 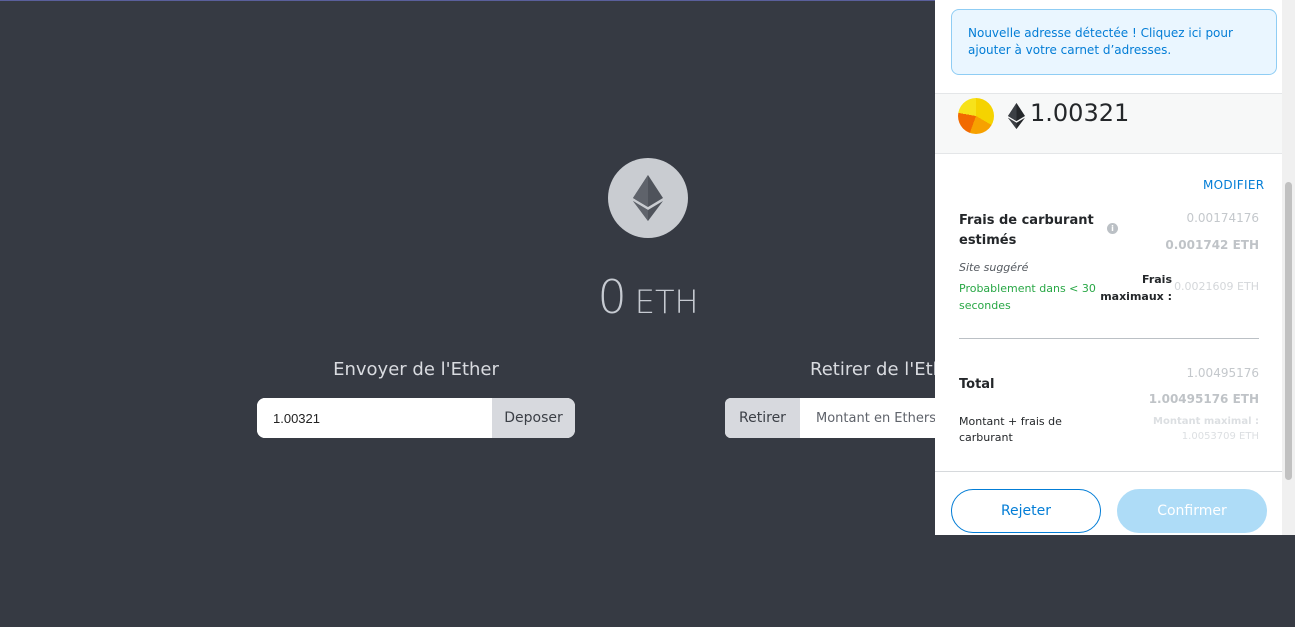 What do you see at coordinates (1112, 228) in the screenshot?
I see `info-icon: i` at bounding box center [1112, 228].